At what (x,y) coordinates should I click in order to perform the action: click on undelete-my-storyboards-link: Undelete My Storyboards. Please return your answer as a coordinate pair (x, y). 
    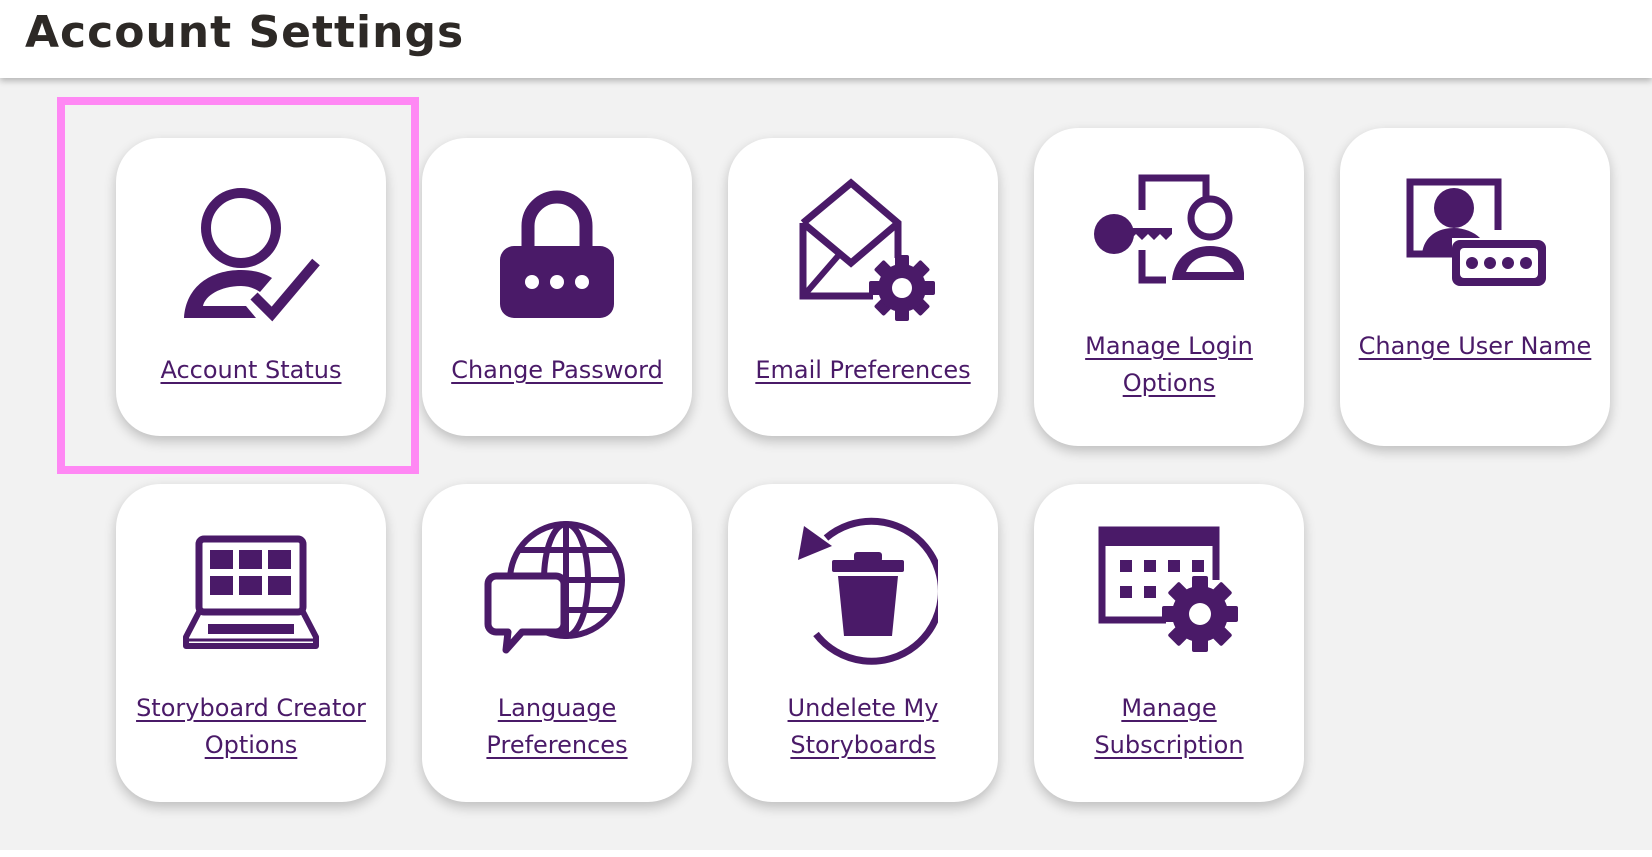
    Looking at the image, I should click on (863, 727).